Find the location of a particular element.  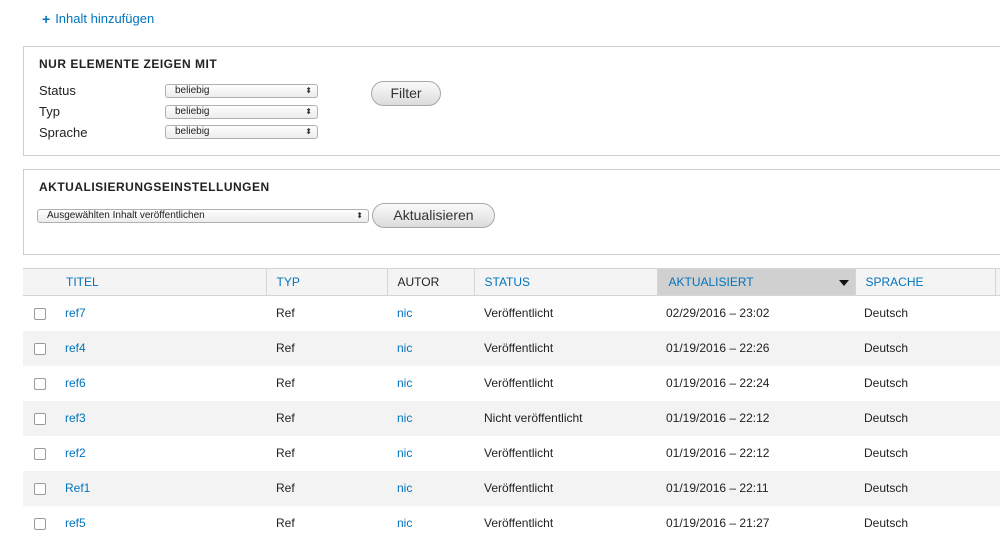

row-updated: 01/19/2016 – 22:24 is located at coordinates (718, 383).